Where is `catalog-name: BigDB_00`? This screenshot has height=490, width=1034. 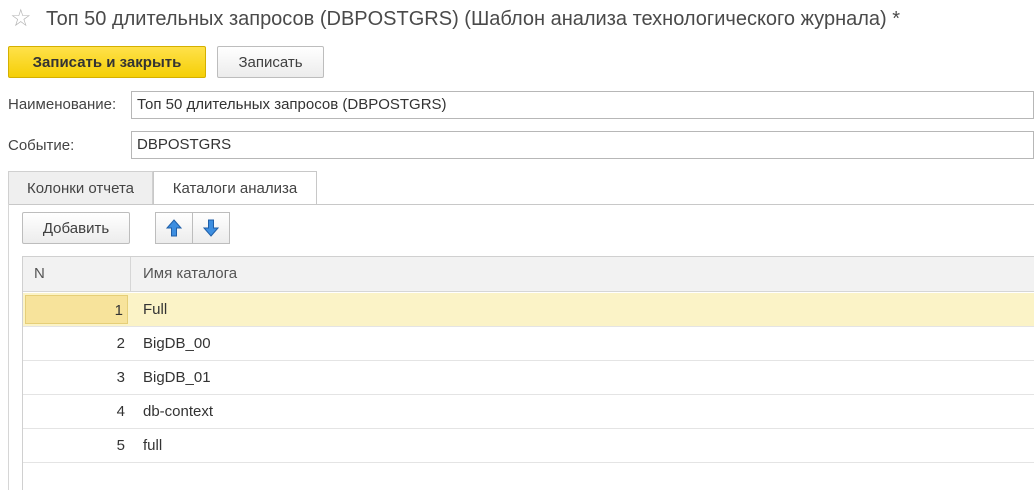 catalog-name: BigDB_00 is located at coordinates (177, 343).